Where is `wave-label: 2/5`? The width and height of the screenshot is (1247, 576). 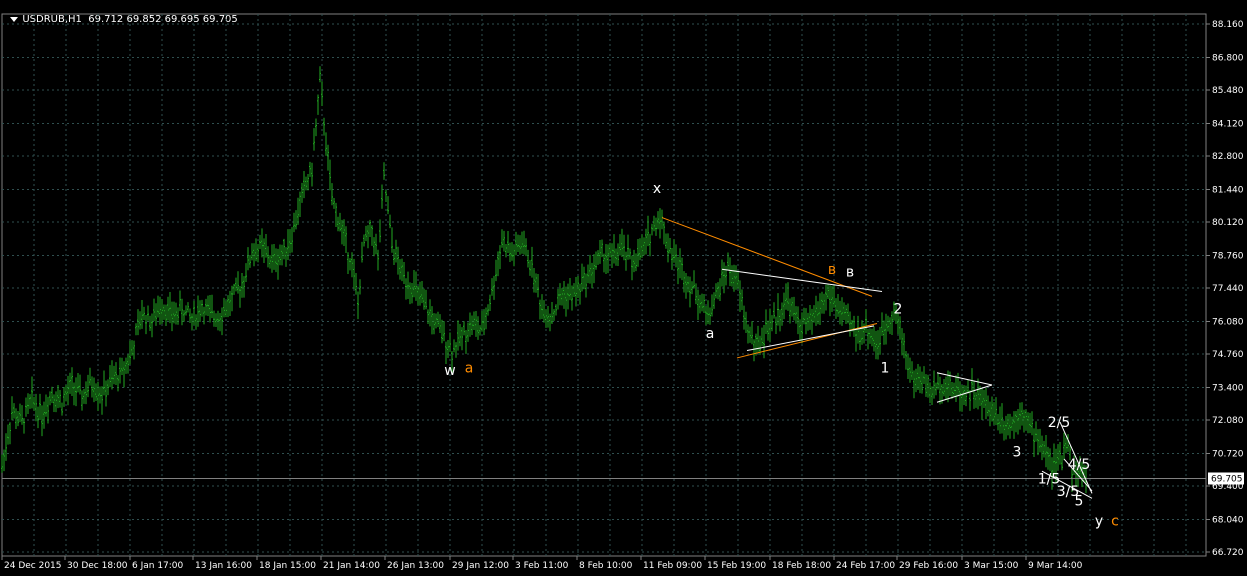 wave-label: 2/5 is located at coordinates (1059, 423).